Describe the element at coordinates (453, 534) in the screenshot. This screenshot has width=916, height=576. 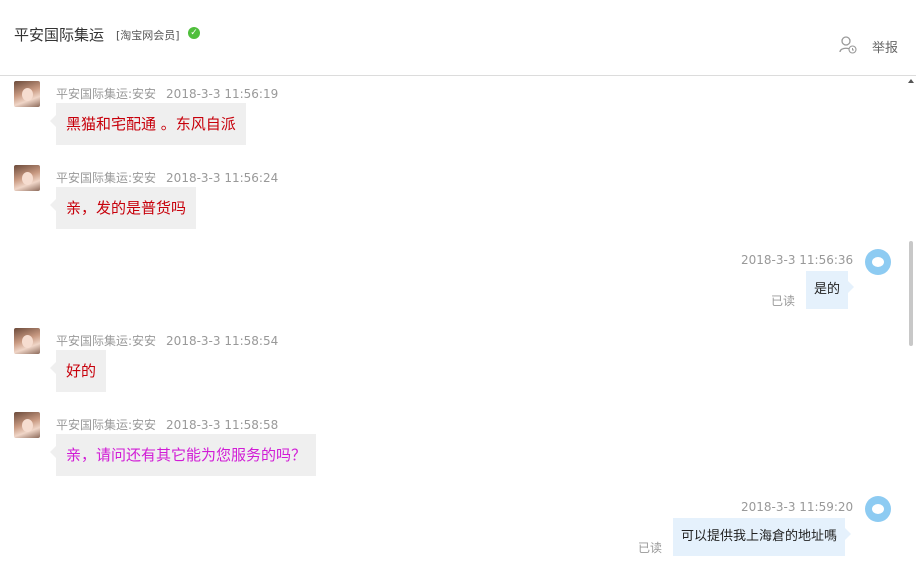
I see `message-item-self: 2018-3-3 11:59:20 已读 可以提供我上海倉的地址嗎` at that location.